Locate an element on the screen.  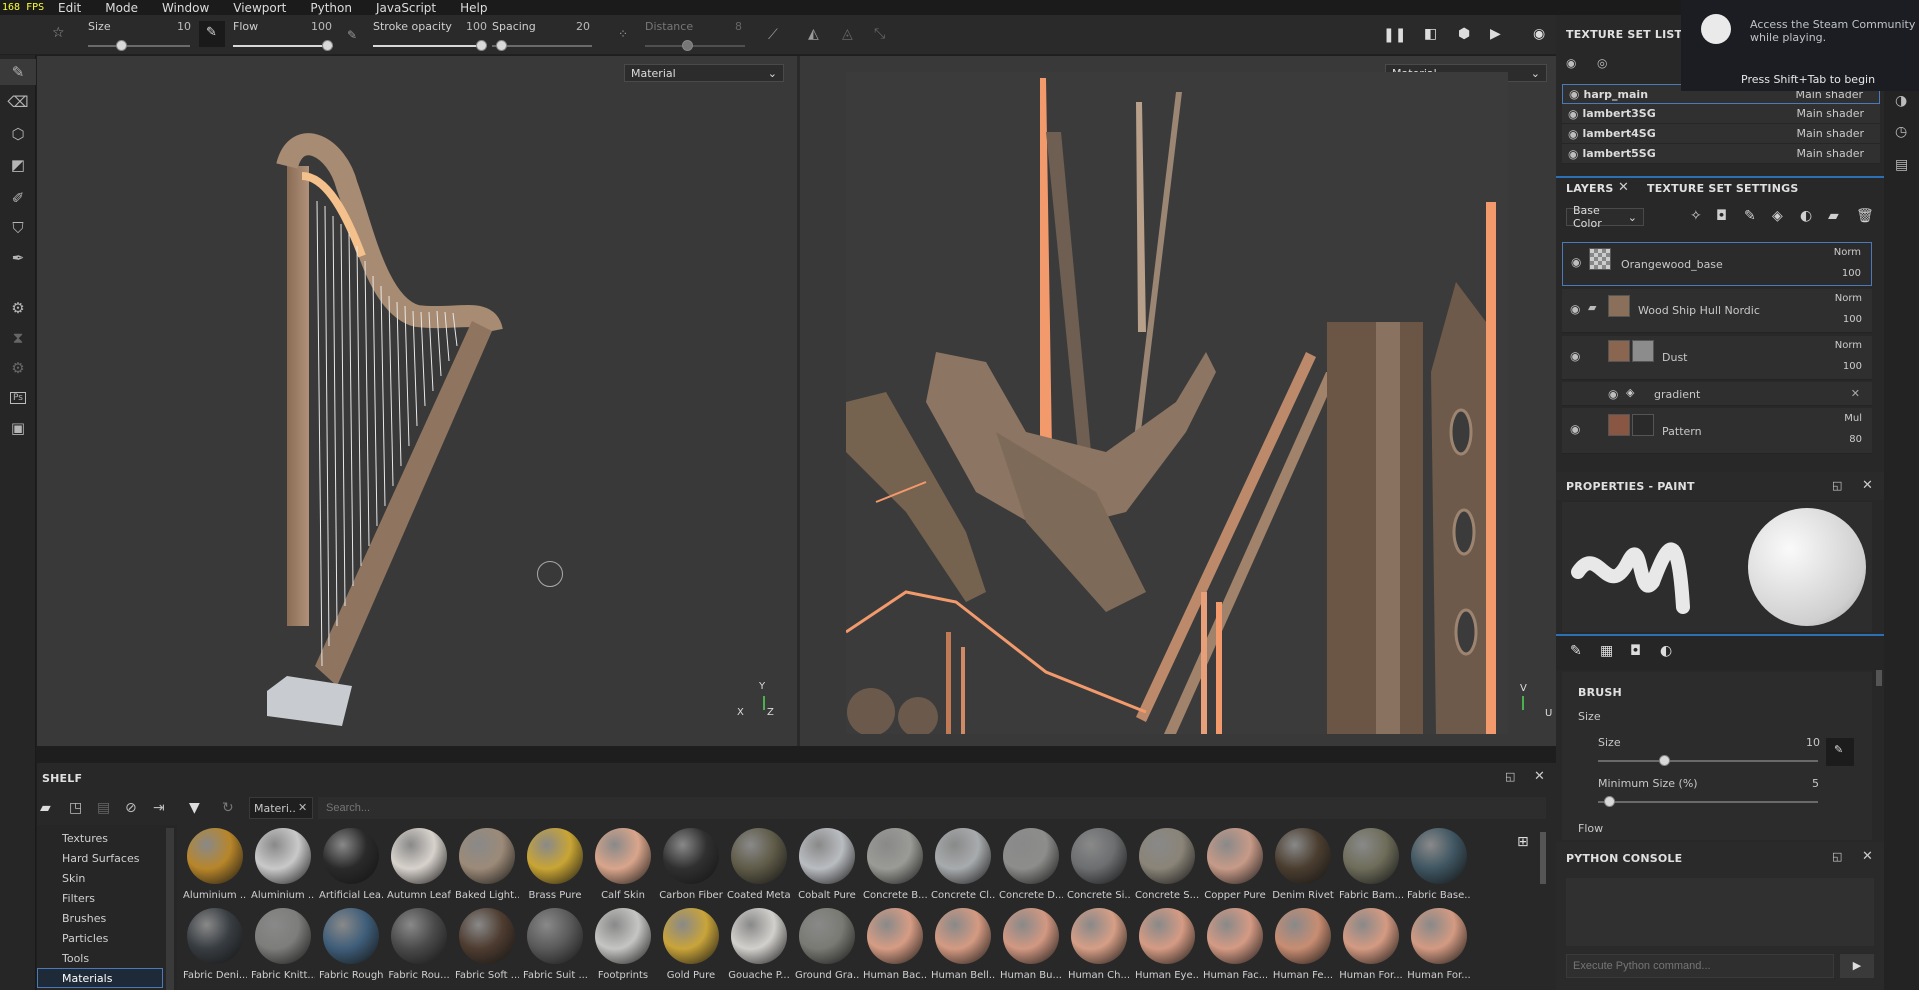
grid-view-icon: ⊞ is located at coordinates (1523, 842).